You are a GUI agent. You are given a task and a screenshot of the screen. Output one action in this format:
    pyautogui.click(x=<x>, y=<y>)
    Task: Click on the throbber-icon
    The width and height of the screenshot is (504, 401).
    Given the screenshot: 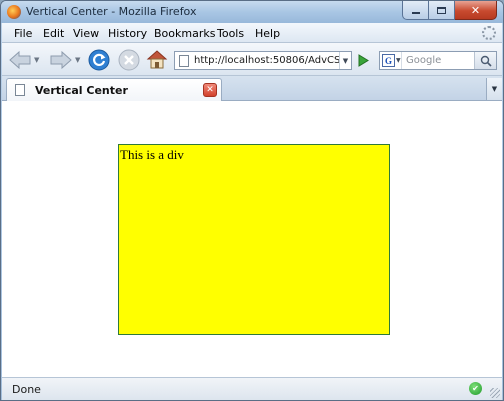 What is the action you would take?
    pyautogui.click(x=489, y=33)
    